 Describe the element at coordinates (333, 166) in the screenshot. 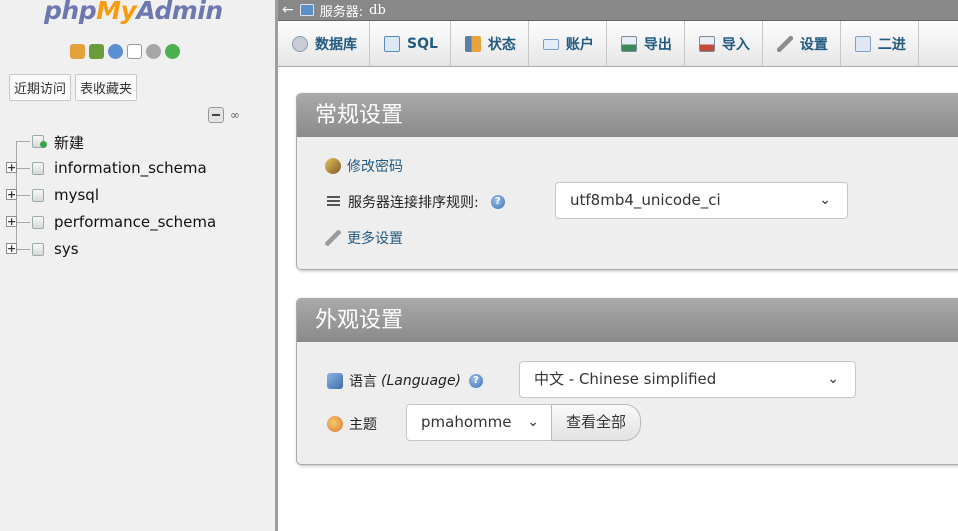

I see `key-icon` at that location.